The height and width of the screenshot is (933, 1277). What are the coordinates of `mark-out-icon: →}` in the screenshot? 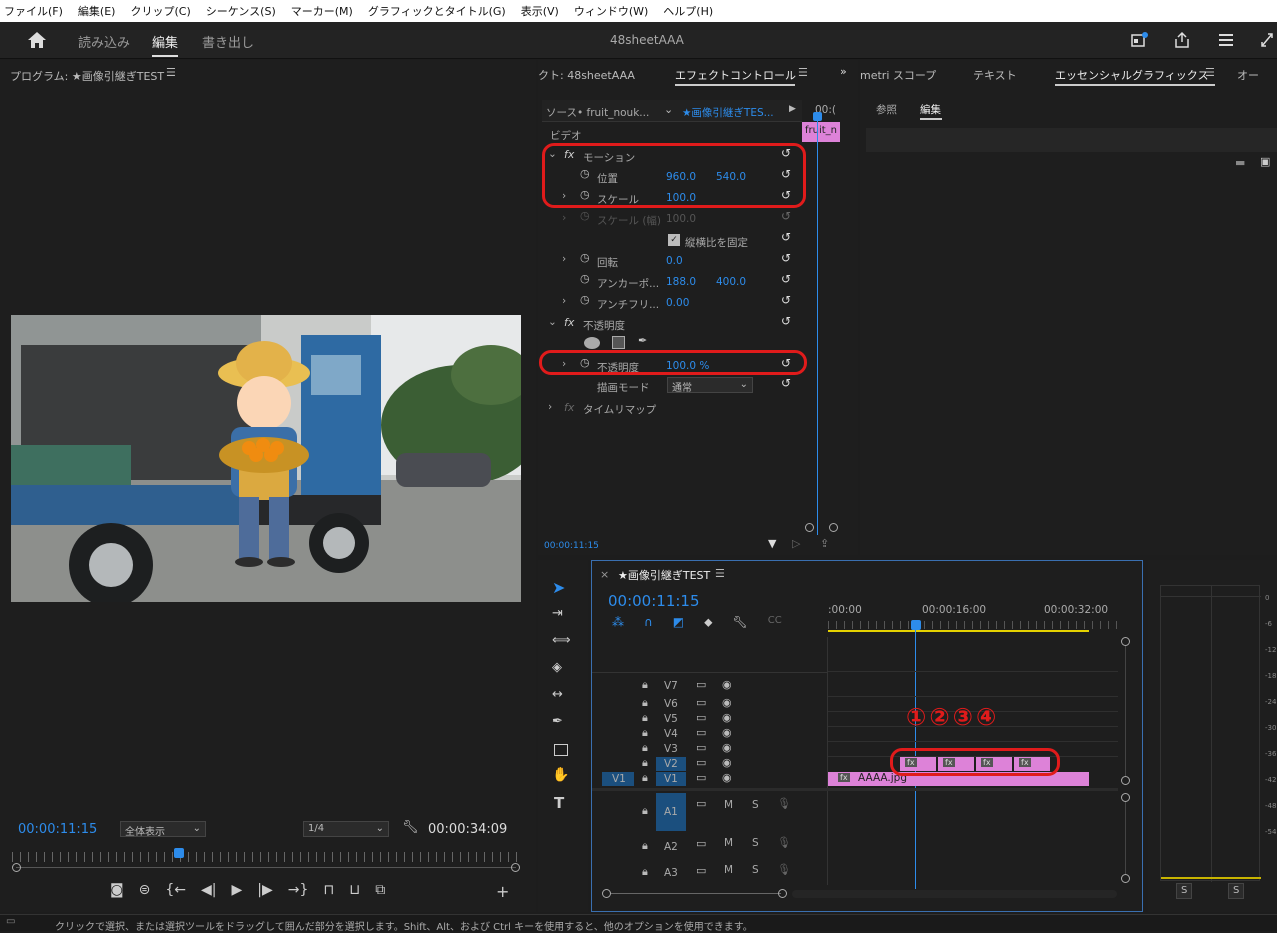 It's located at (298, 890).